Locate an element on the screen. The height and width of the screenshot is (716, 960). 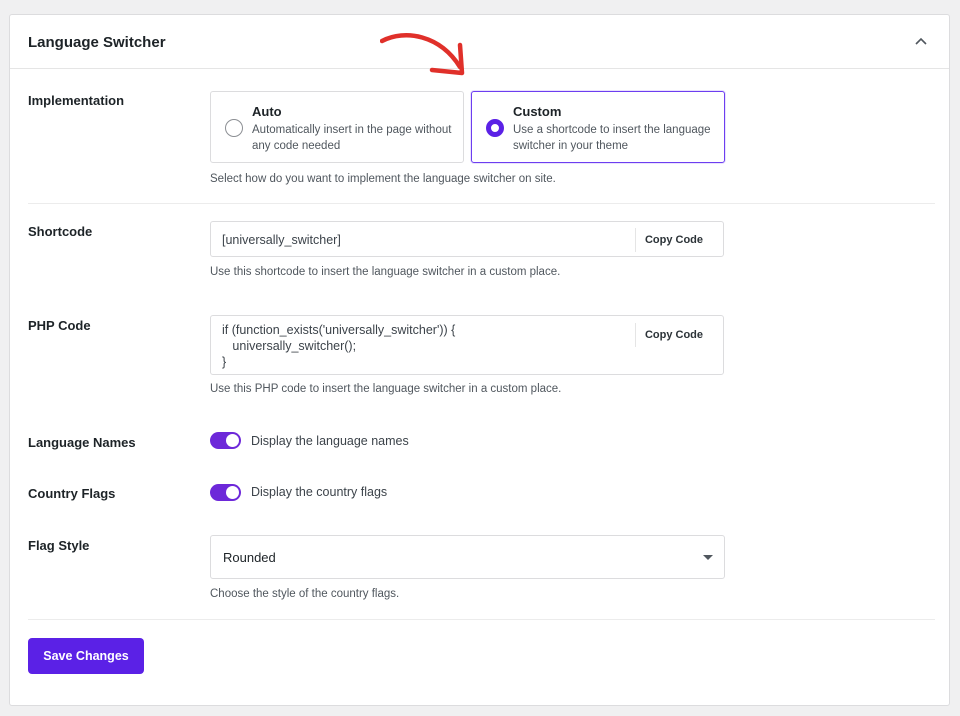
flag-style-select: Rounded is located at coordinates (467, 557).